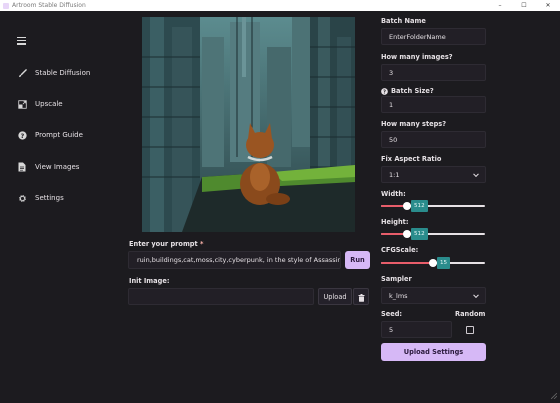  Describe the element at coordinates (49, 5) in the screenshot. I see `window-title: Artroom Stable Diffusion` at that location.